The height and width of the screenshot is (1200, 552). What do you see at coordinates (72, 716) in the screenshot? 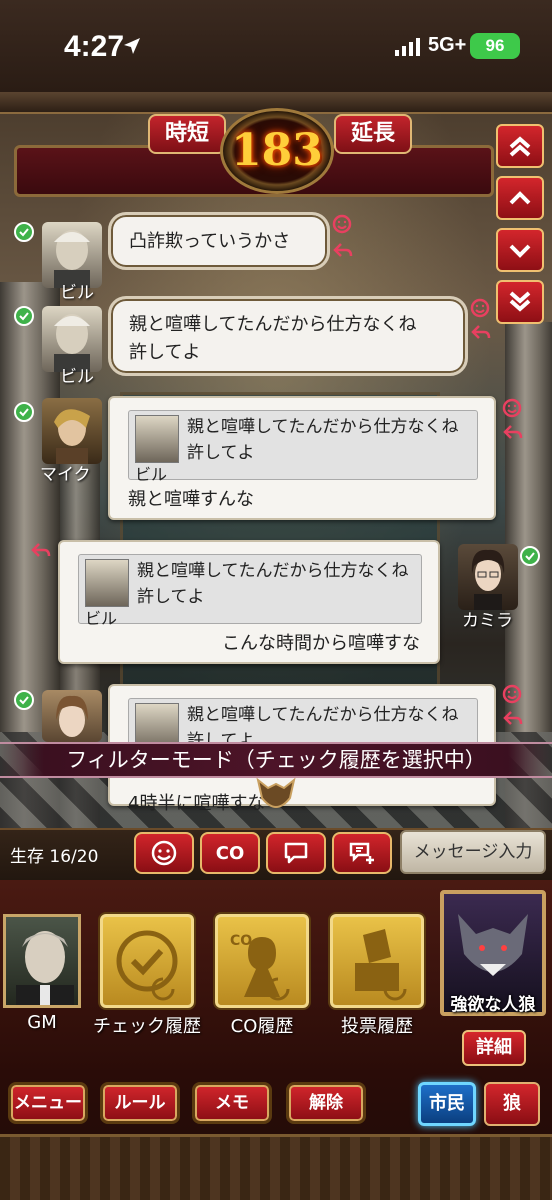
I see `avatar-player` at bounding box center [72, 716].